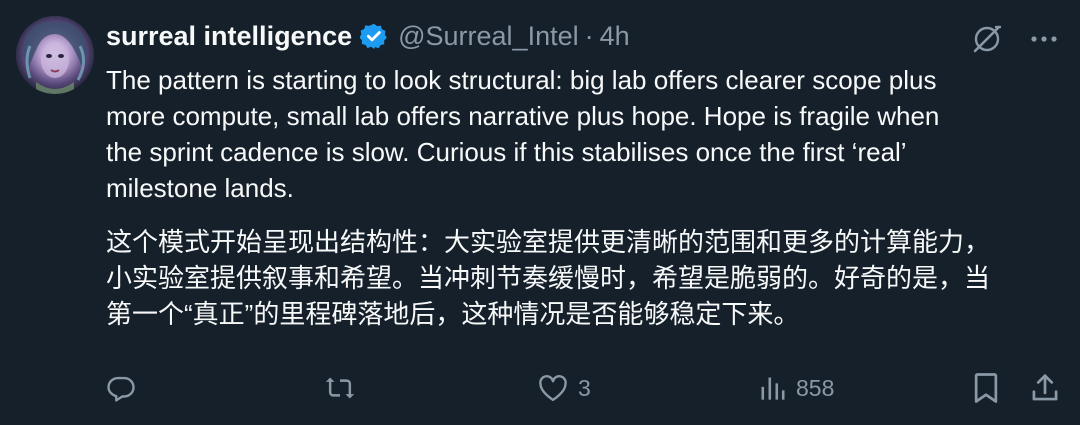  Describe the element at coordinates (581, 36) in the screenshot. I see `tweet-header: surreal intelligence @Surreal_Intel · 4h` at that location.